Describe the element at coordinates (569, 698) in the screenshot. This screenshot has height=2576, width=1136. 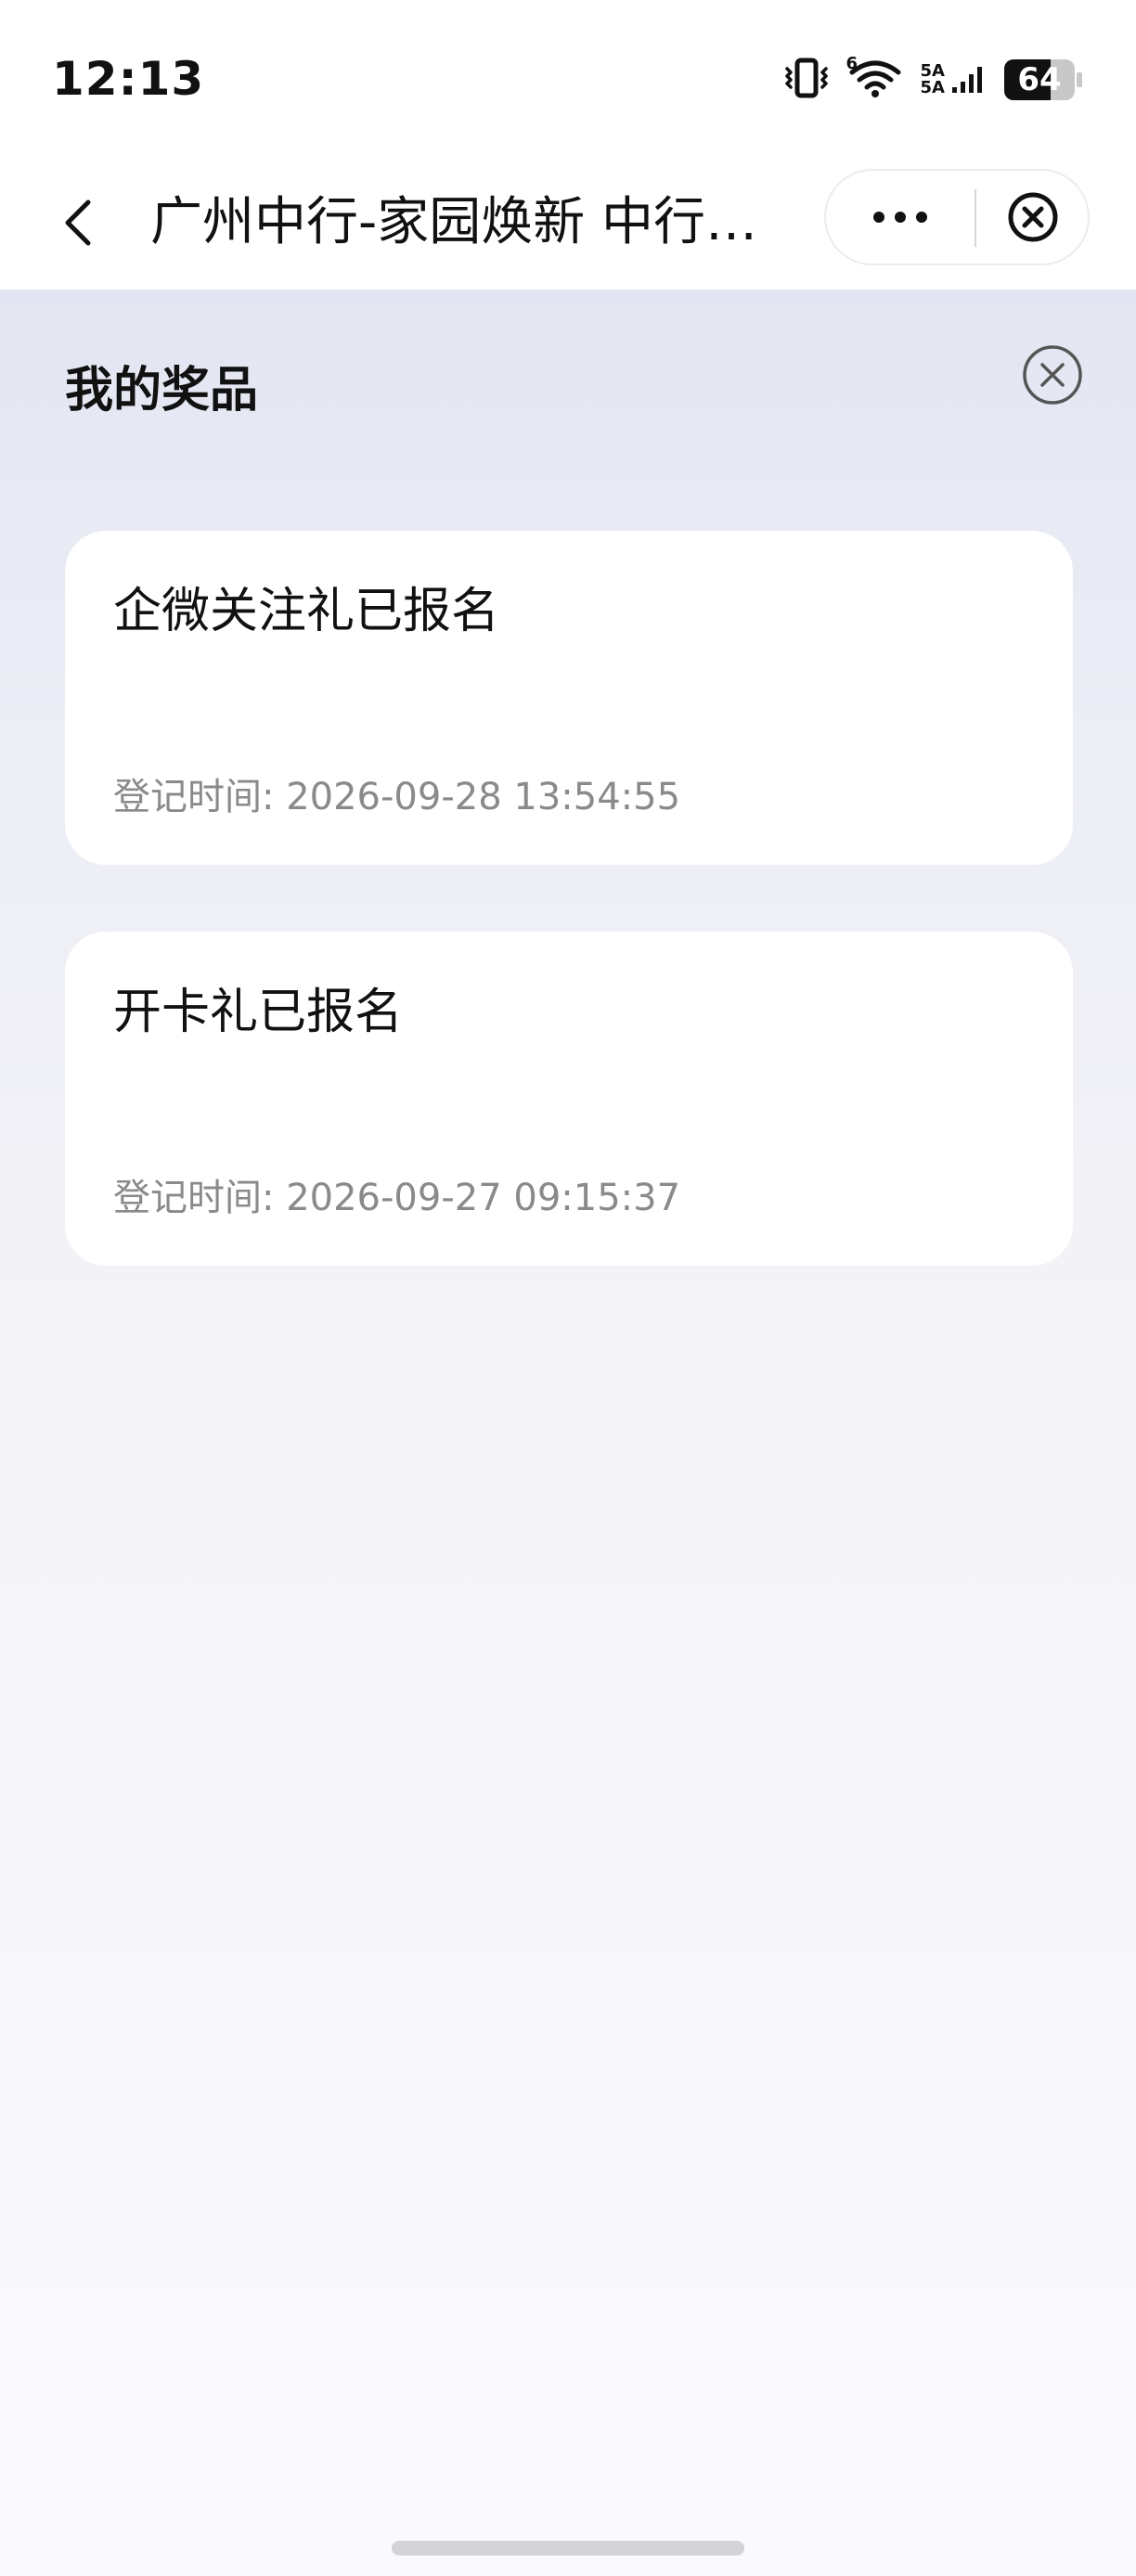
I see `prize-card: 企微关注礼已报名 登记时间: 2026-09-28 13:54:55` at that location.